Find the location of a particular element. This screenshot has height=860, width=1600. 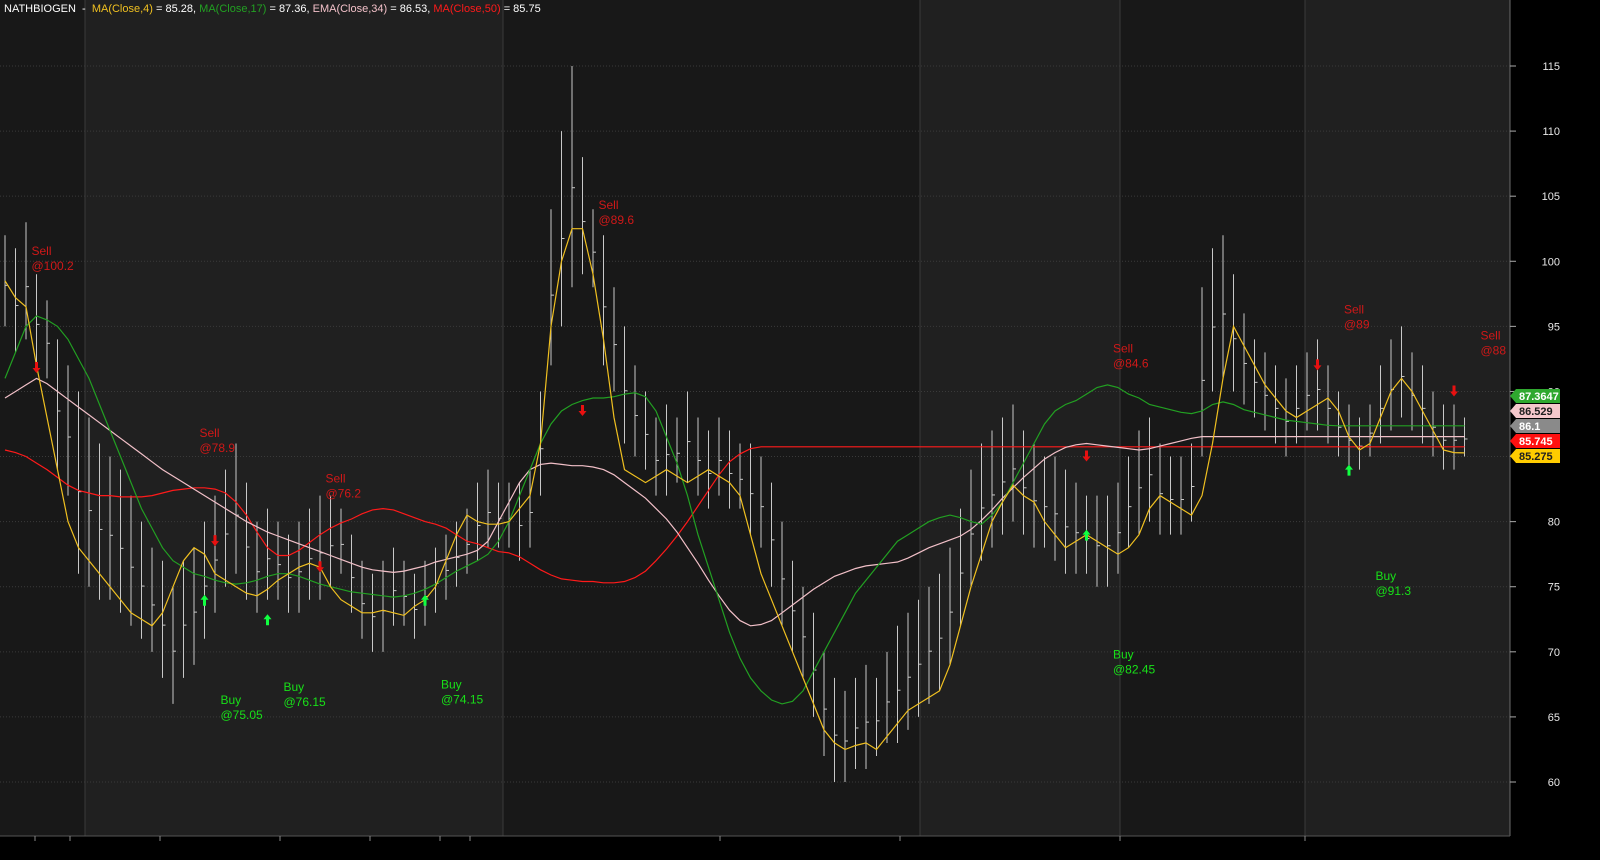

y-tick-label: 75 is located at coordinates (1554, 588).